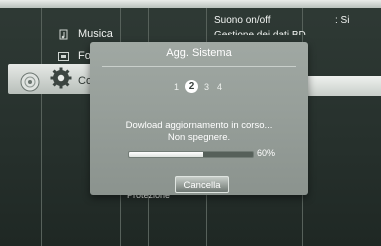 Image resolution: width=381 pixels, height=246 pixels. I want to click on progress-bar, so click(191, 154).